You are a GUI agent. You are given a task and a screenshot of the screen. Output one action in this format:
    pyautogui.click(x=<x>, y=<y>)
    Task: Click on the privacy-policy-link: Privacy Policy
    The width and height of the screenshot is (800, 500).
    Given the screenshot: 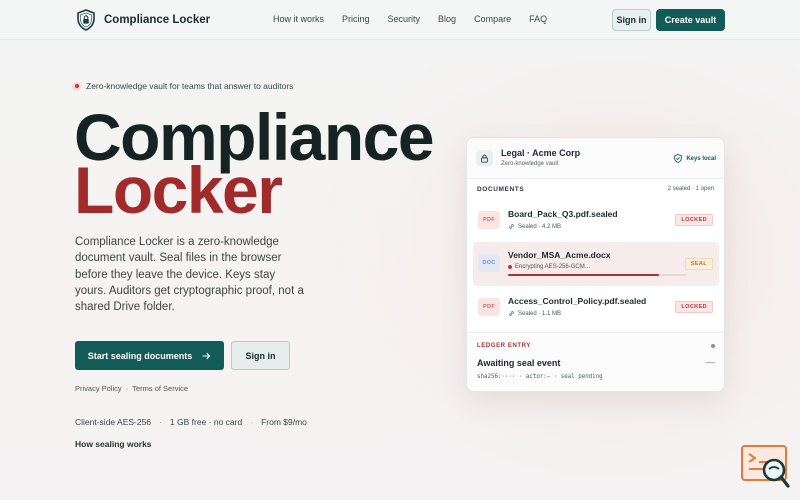 What is the action you would take?
    pyautogui.click(x=98, y=388)
    